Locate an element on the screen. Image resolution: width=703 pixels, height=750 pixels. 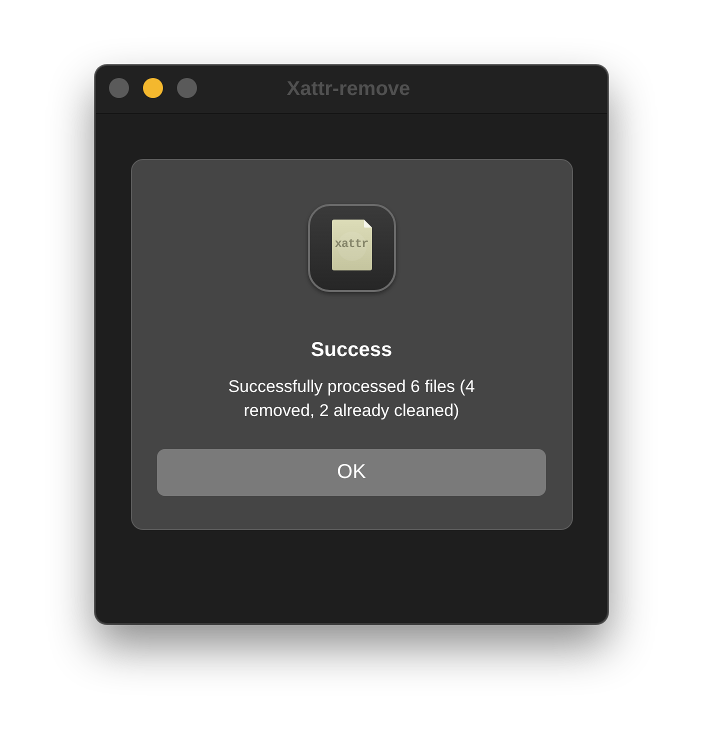
ok-button: OK is located at coordinates (351, 472).